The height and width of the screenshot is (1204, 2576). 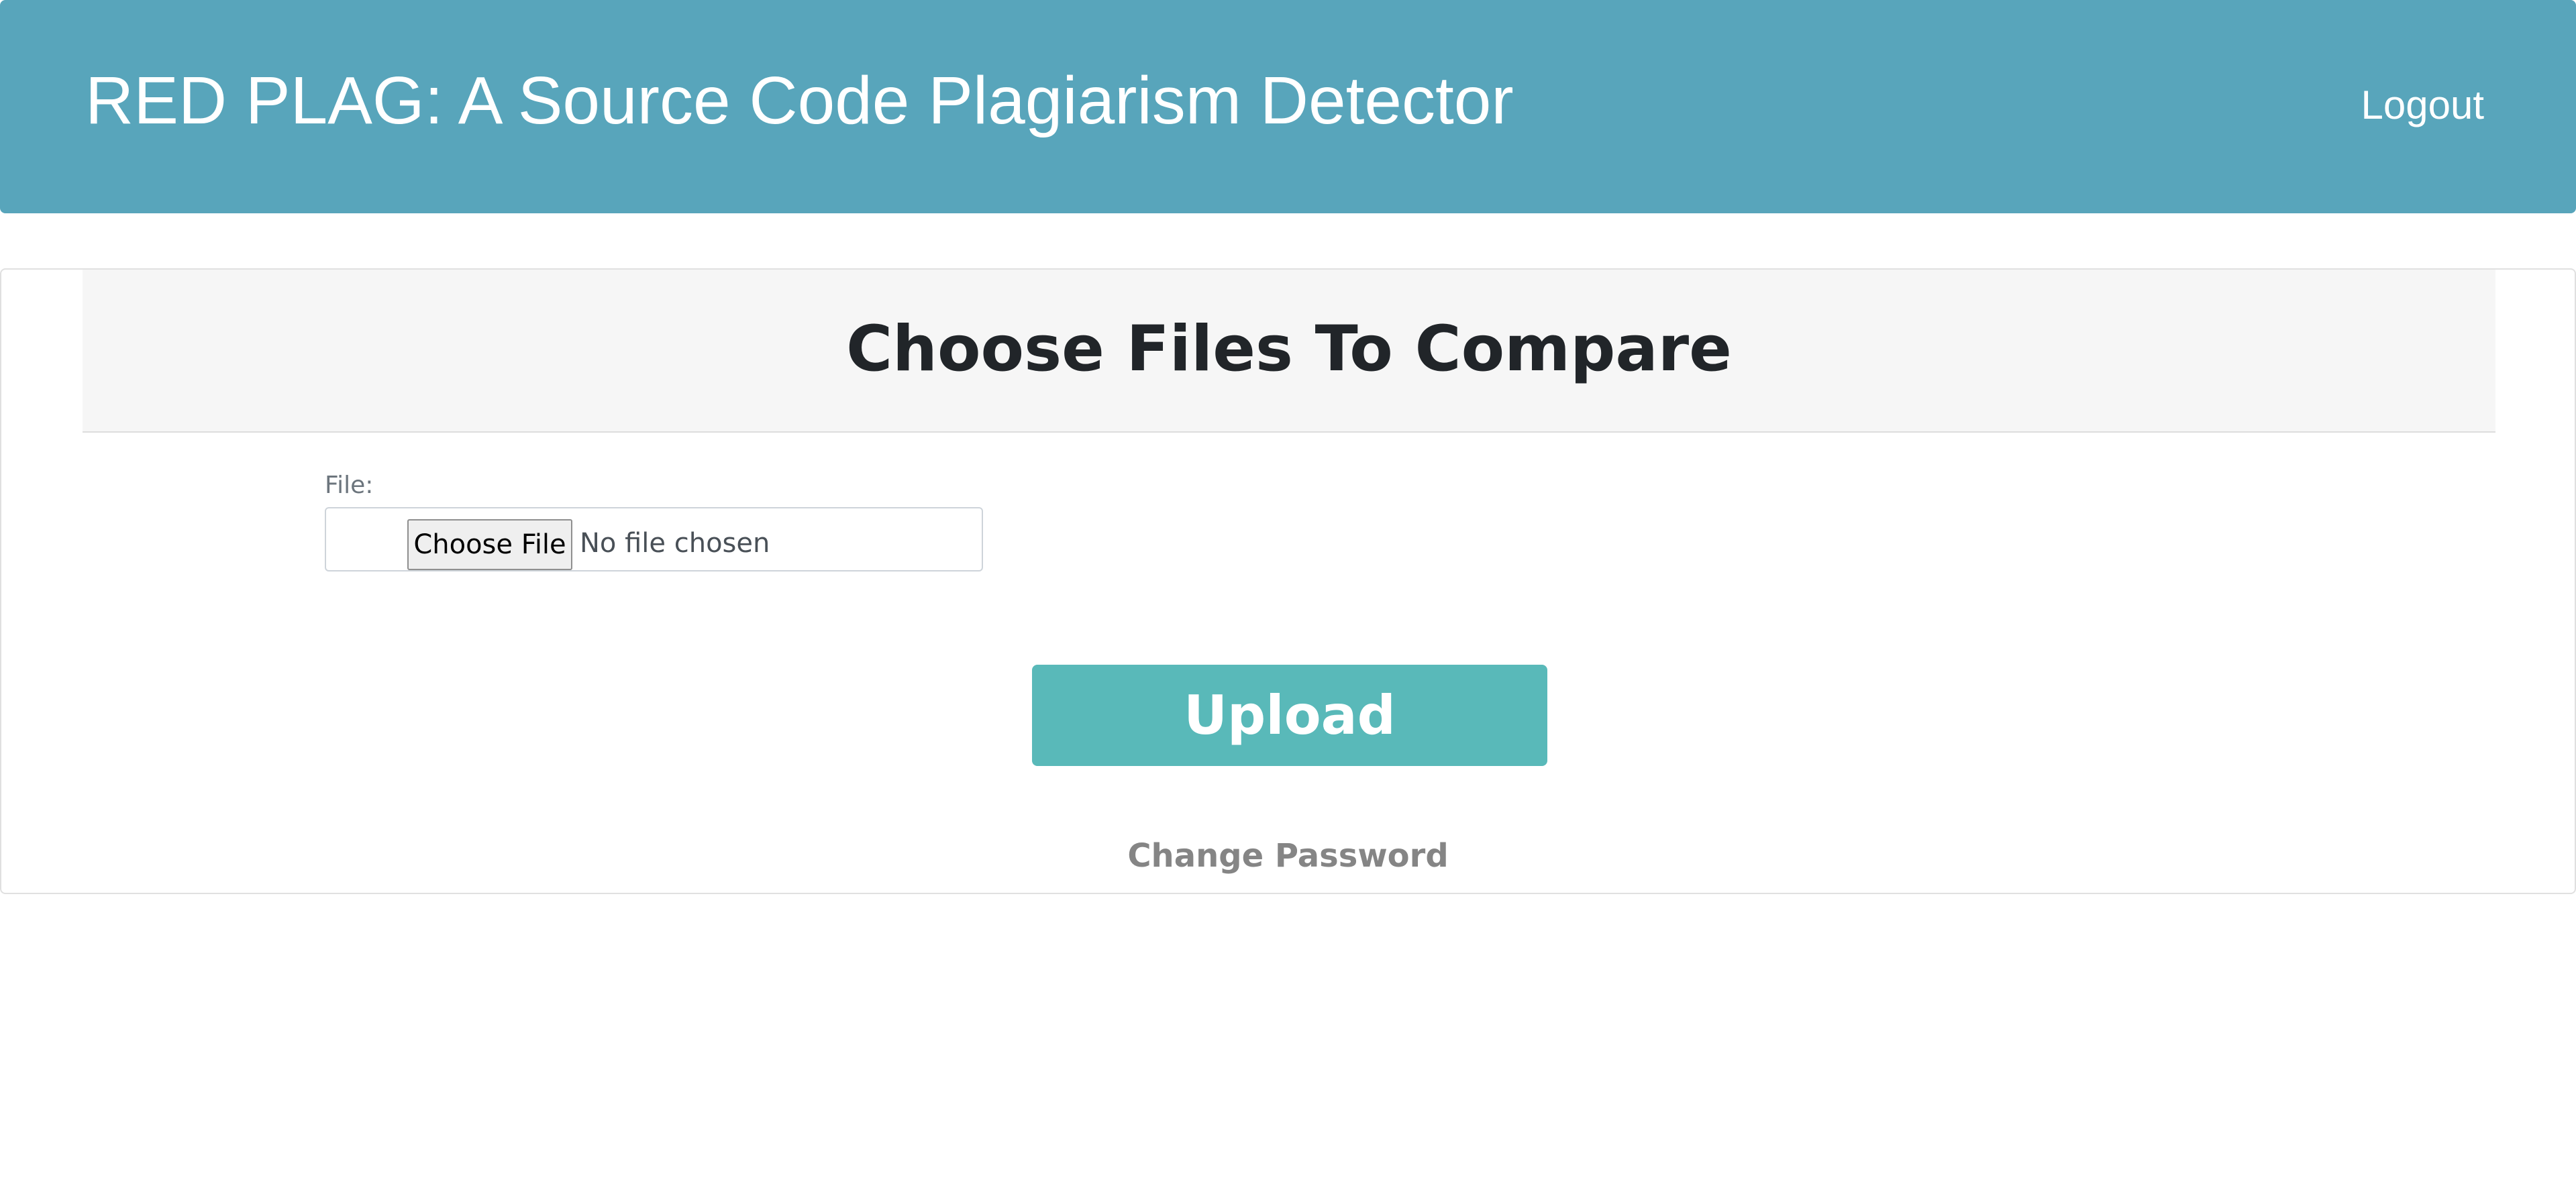 I want to click on choose-file-button: Choose File, so click(x=489, y=544).